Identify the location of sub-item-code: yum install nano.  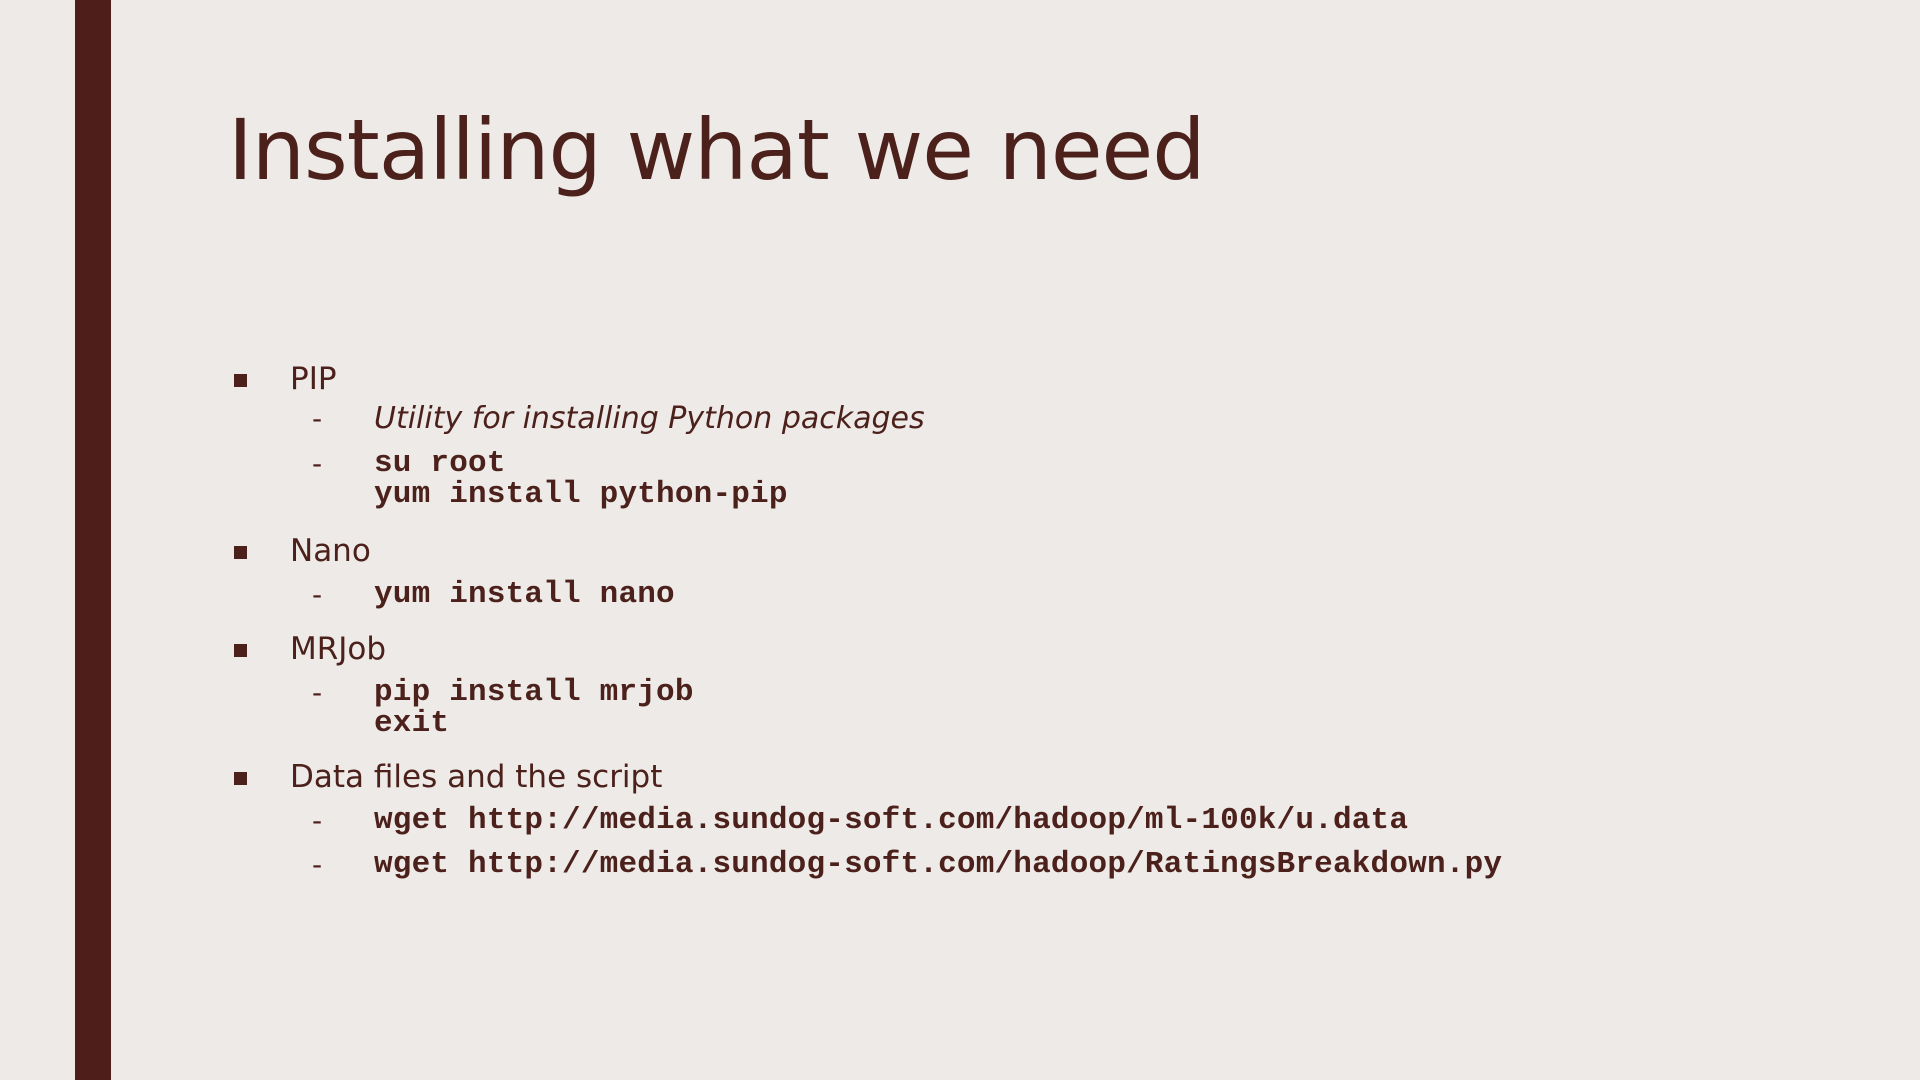
(524, 594).